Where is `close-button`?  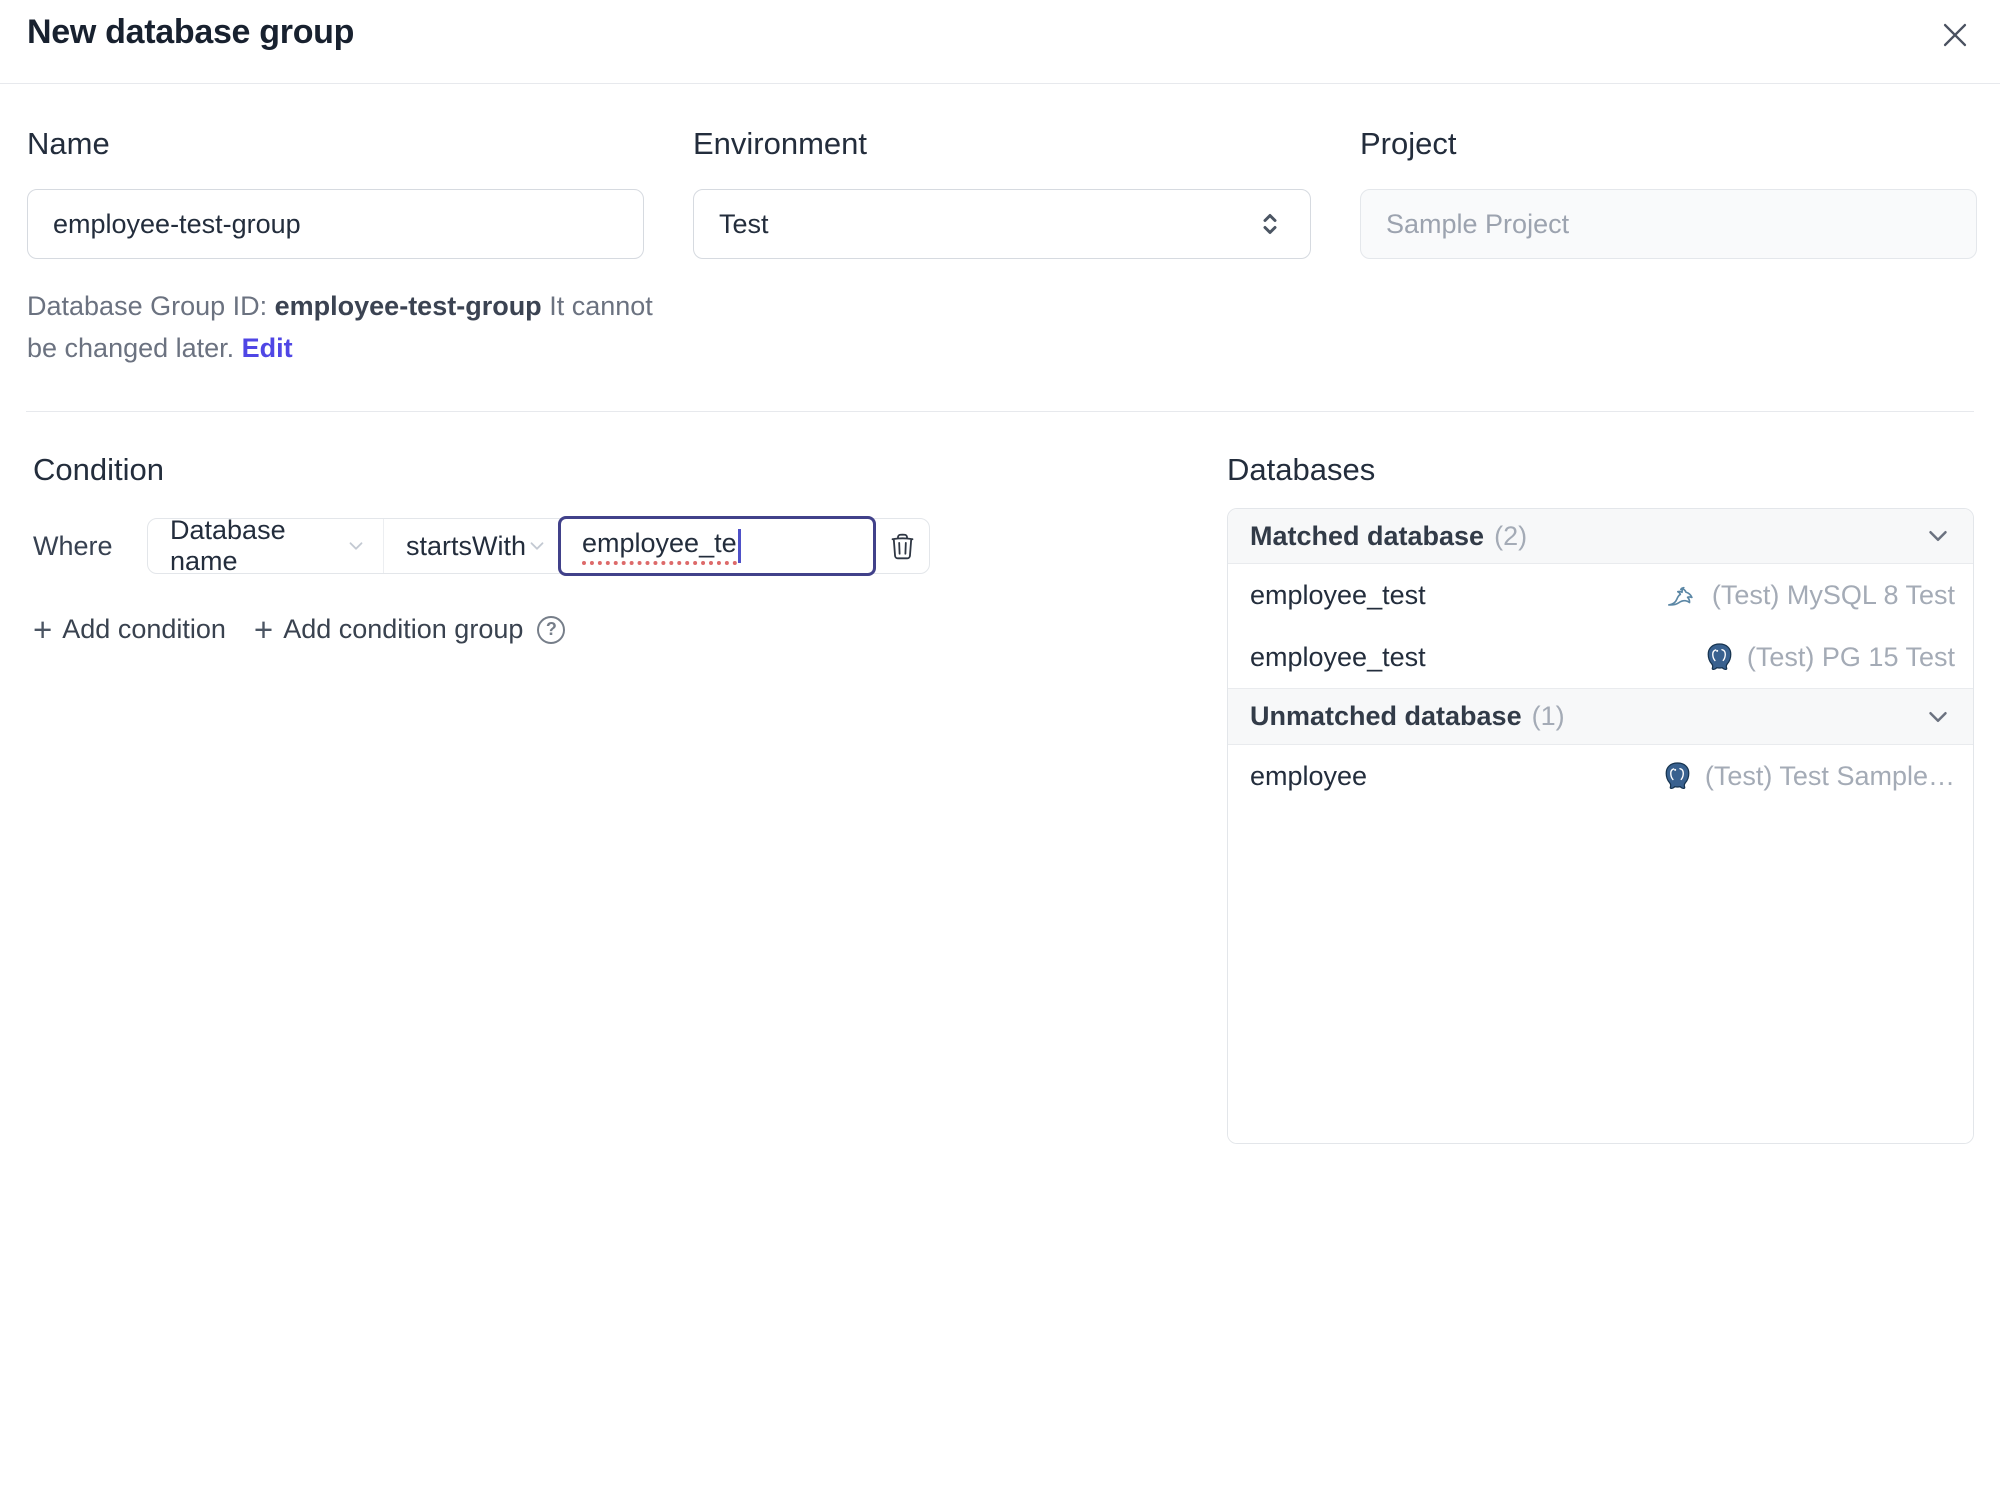
close-button is located at coordinates (1955, 35).